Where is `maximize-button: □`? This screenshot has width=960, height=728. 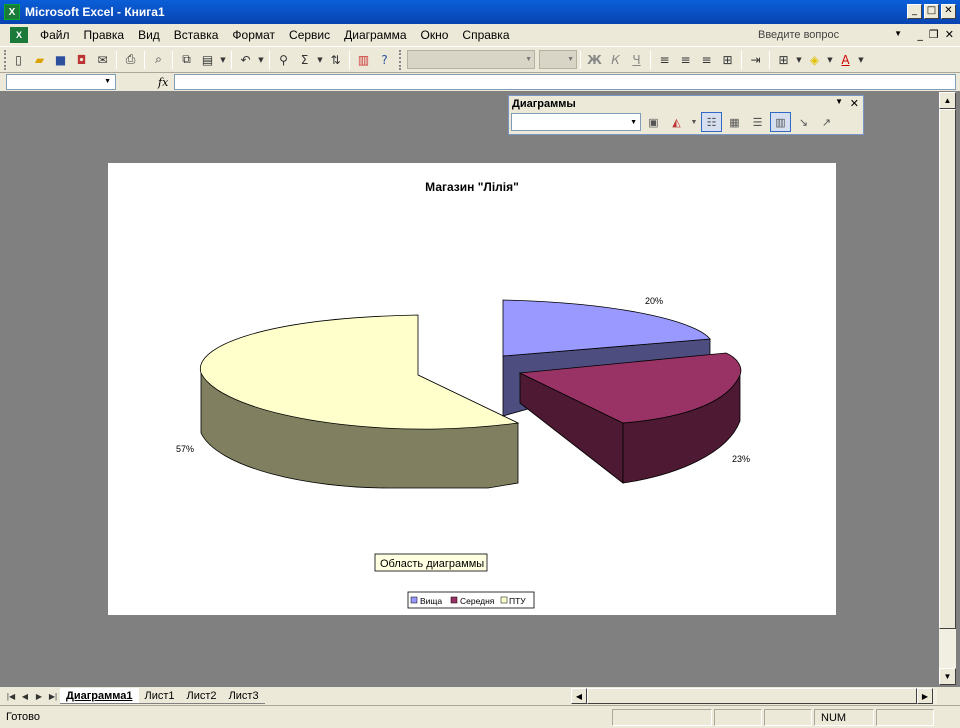
maximize-button: □ is located at coordinates (931, 11).